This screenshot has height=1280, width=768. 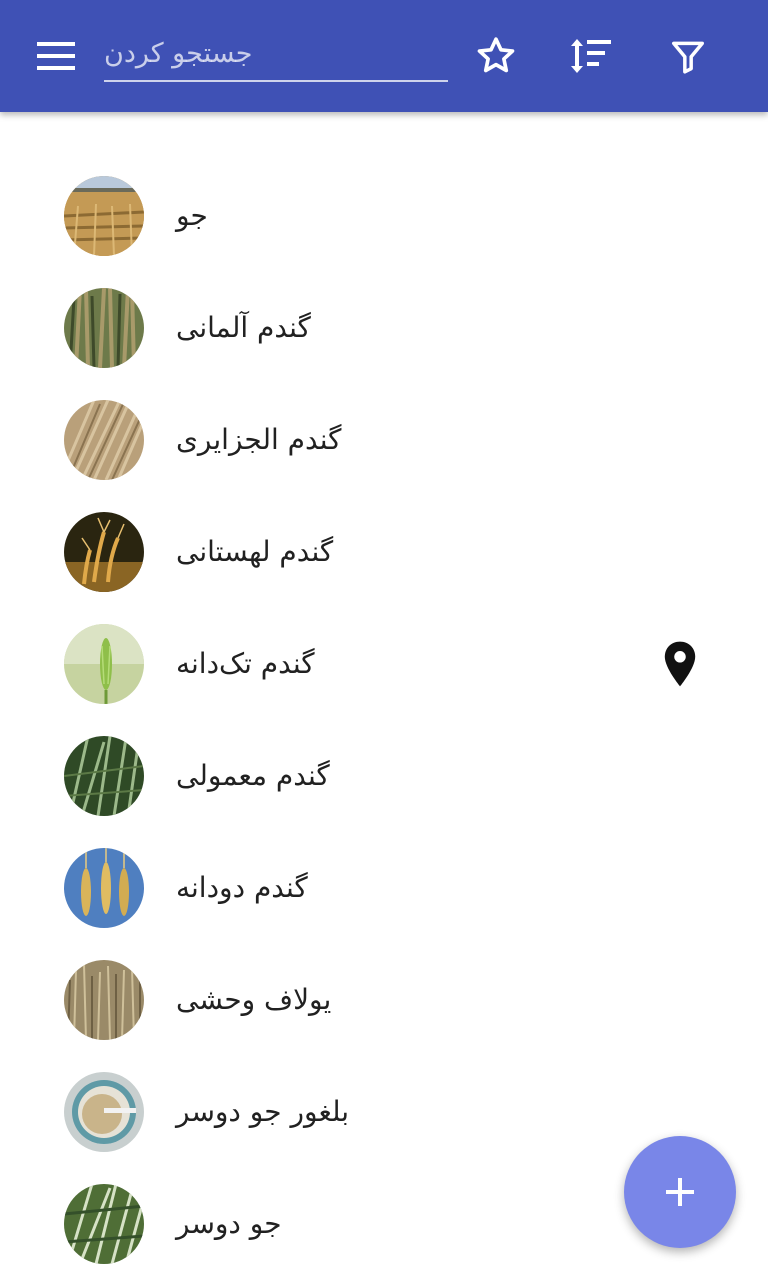 I want to click on app-bar, so click(x=384, y=56).